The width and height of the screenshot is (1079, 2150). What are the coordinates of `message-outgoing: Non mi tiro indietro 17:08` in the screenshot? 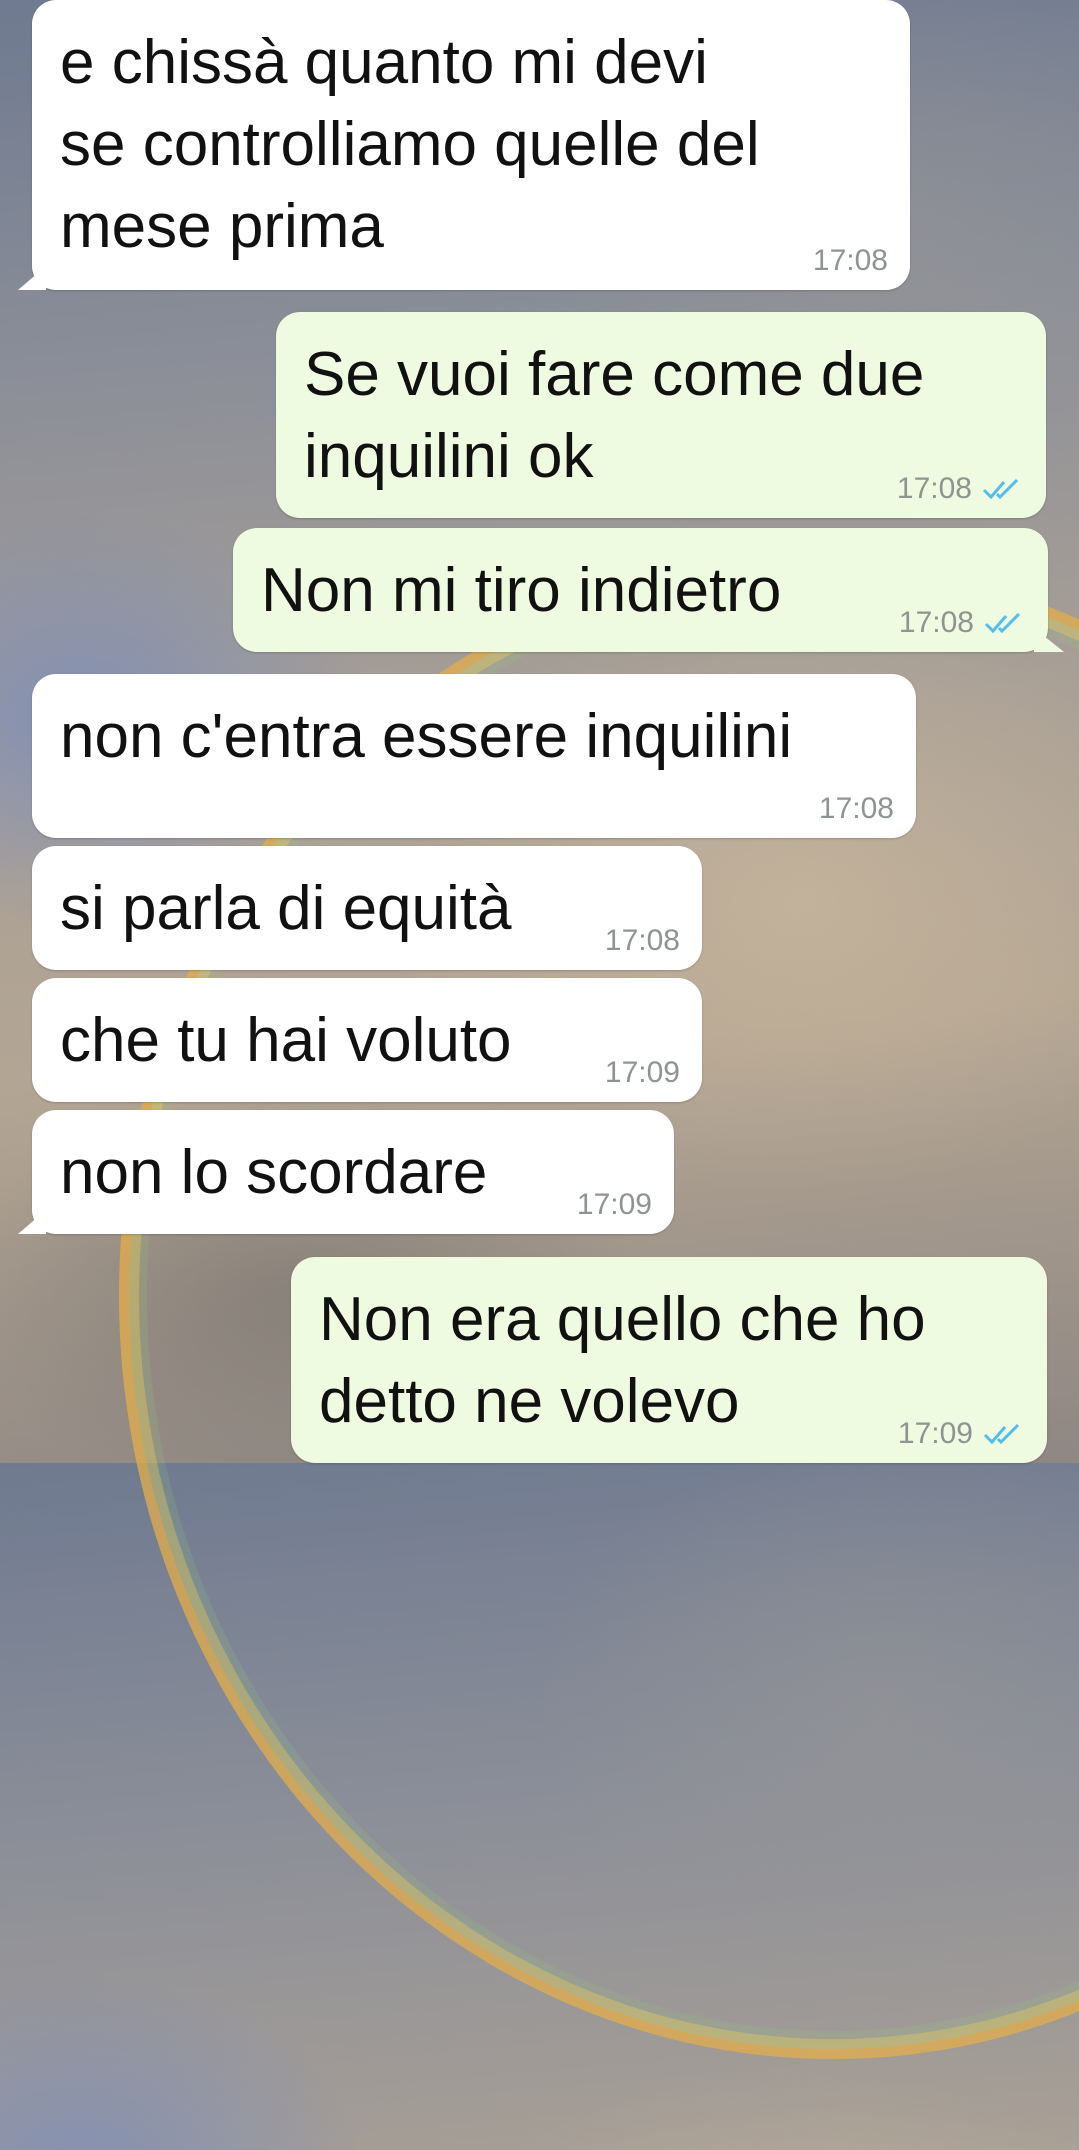 It's located at (640, 590).